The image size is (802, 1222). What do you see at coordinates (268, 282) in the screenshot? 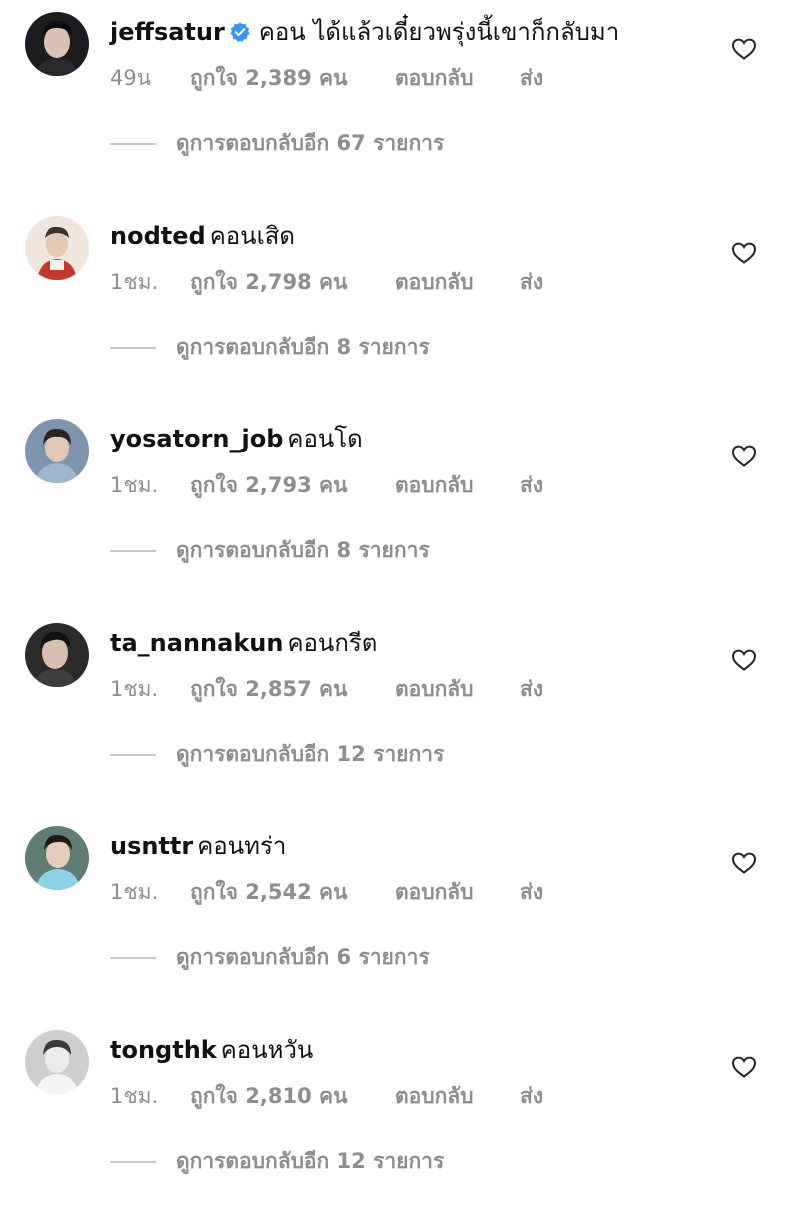
I see `like-count: ถูกใจ 2,798 คน` at bounding box center [268, 282].